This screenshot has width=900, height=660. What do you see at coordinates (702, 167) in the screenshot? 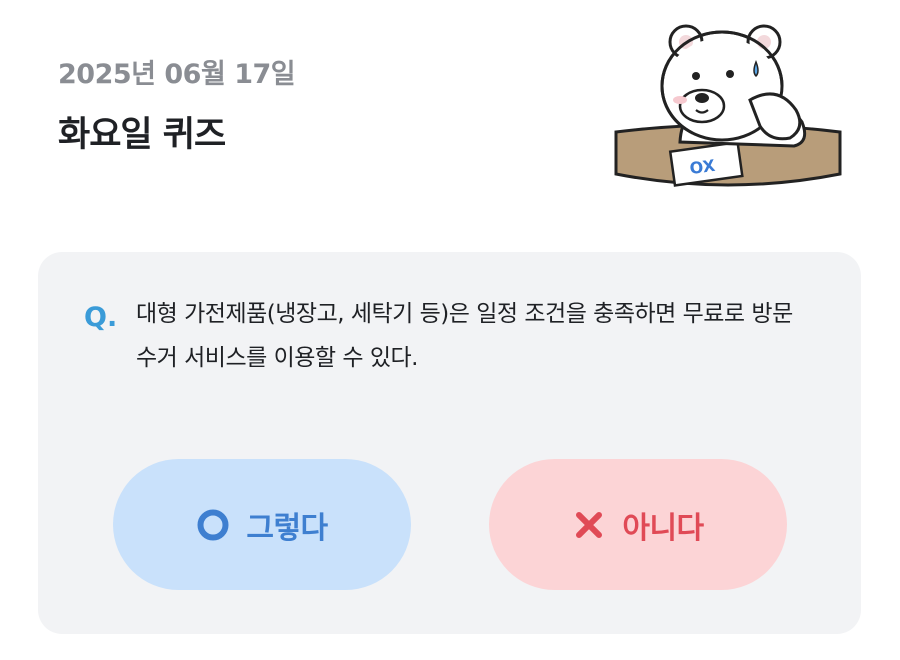
I see `mascot-card-text: OX` at bounding box center [702, 167].